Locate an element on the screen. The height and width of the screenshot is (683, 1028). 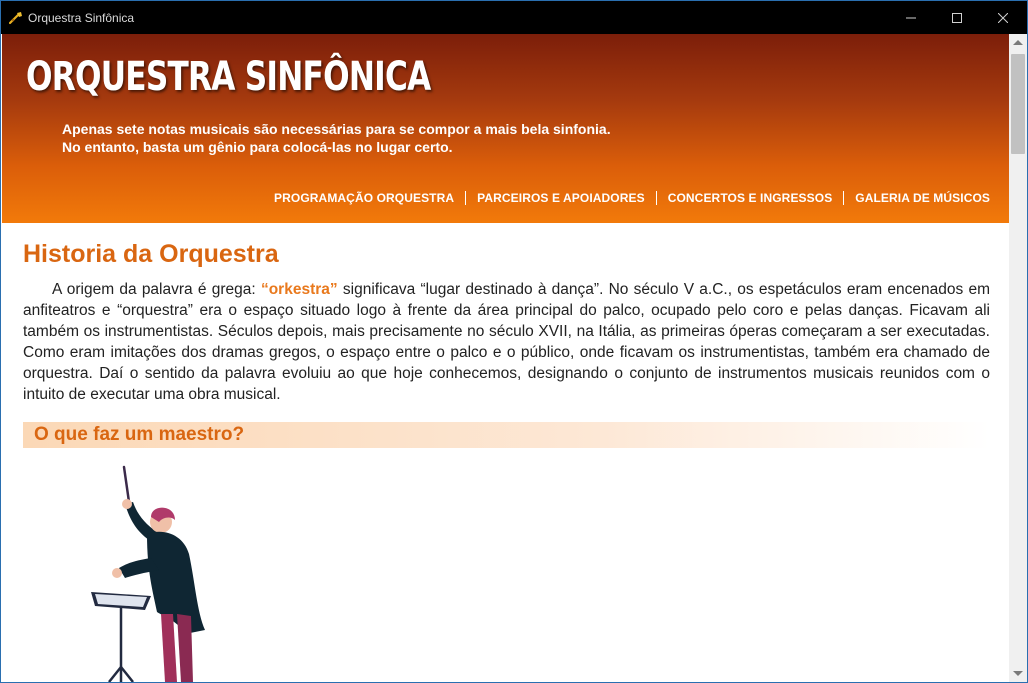
nav-link-programacao: PROGRAMAÇÃO ORQUESTRA is located at coordinates (364, 198).